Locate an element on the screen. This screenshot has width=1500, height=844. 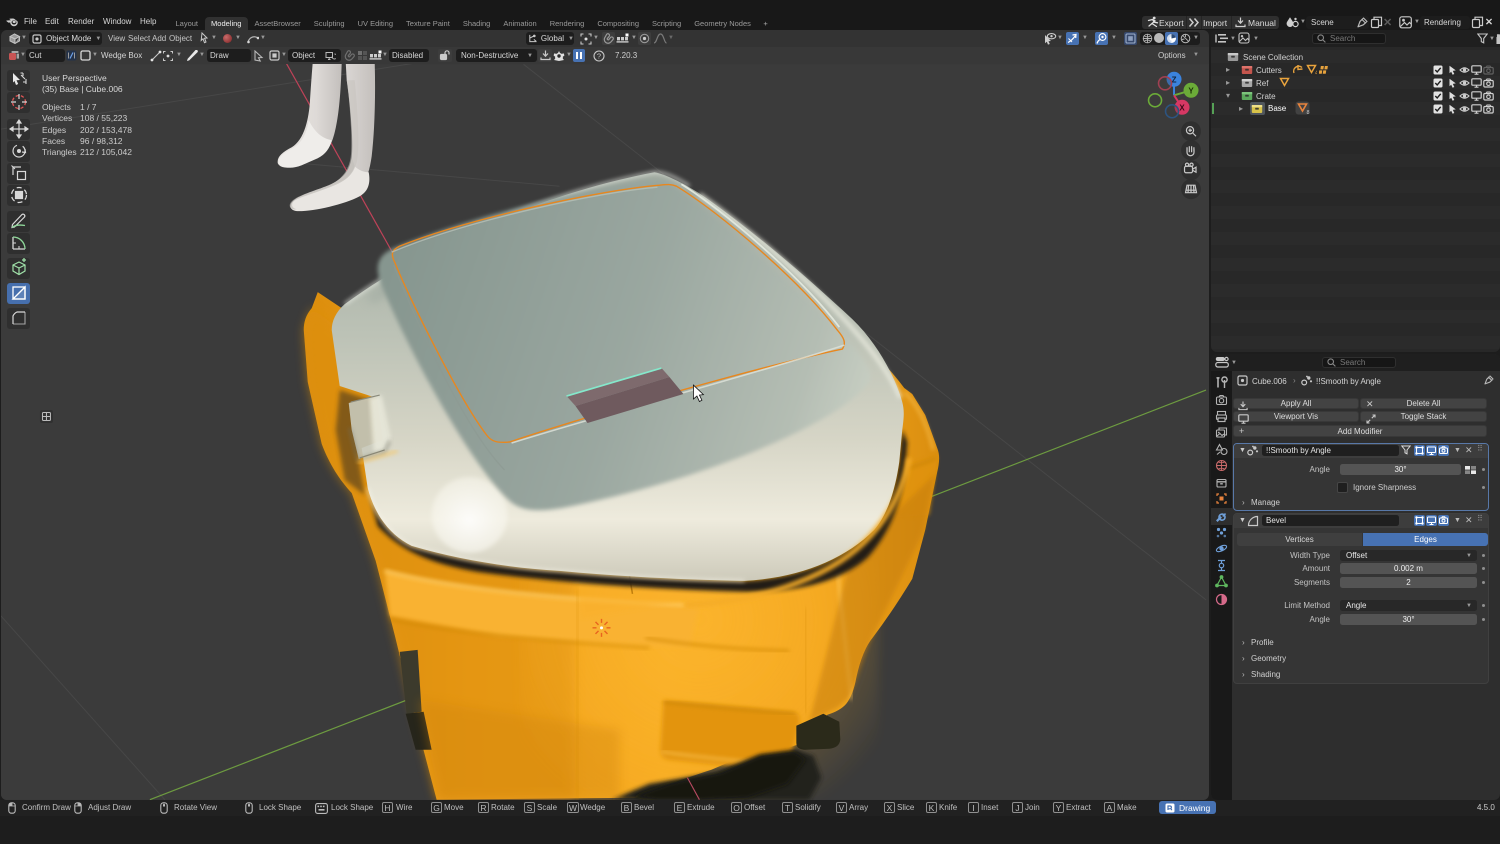
svg-text: Y is located at coordinates (1191, 90).